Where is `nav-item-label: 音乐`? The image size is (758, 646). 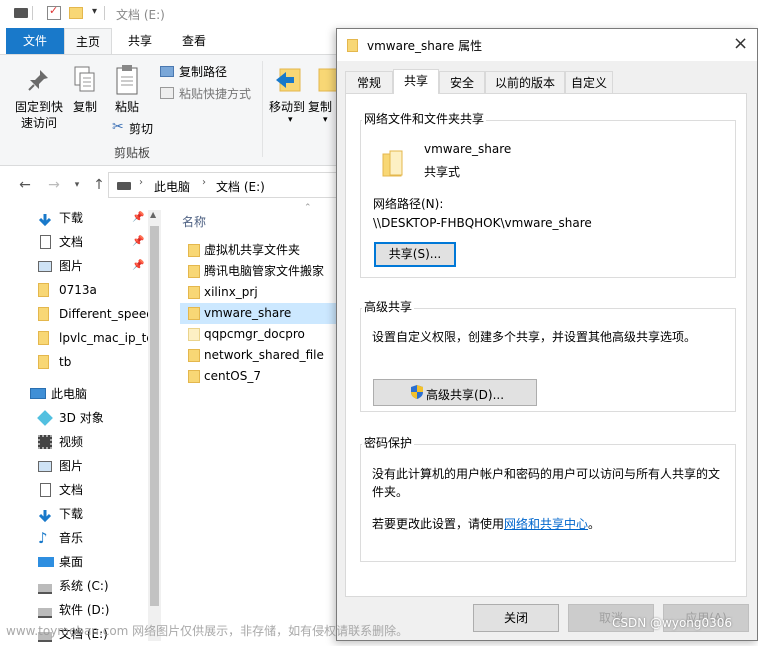
nav-item-label: 音乐 is located at coordinates (71, 538).